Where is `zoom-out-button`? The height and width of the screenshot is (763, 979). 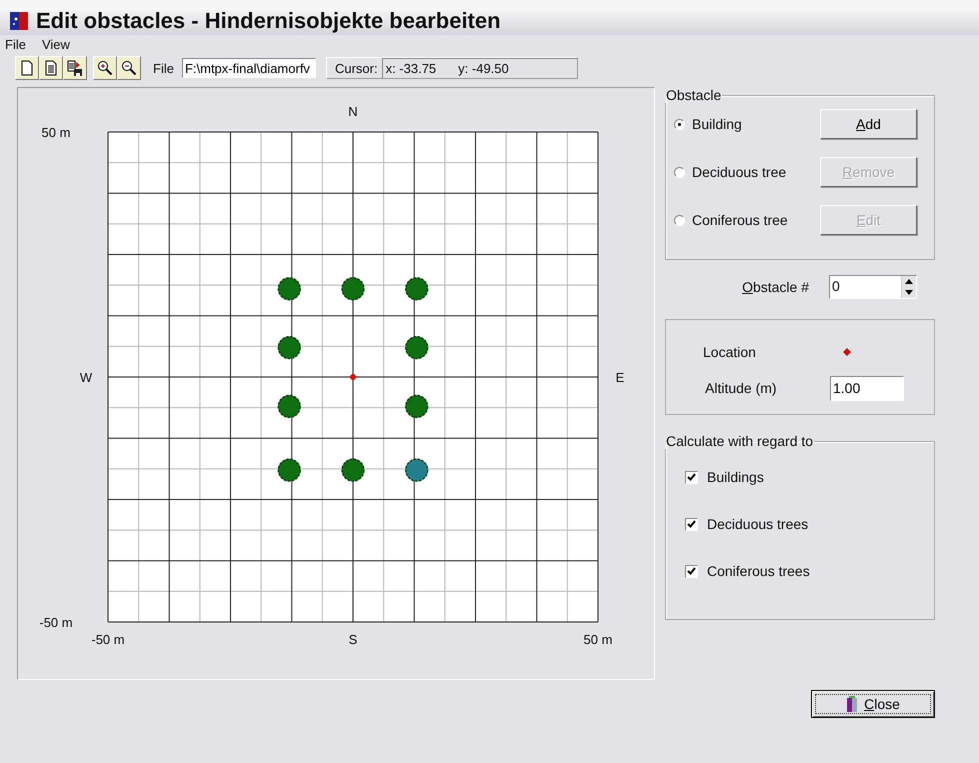
zoom-out-button is located at coordinates (129, 68).